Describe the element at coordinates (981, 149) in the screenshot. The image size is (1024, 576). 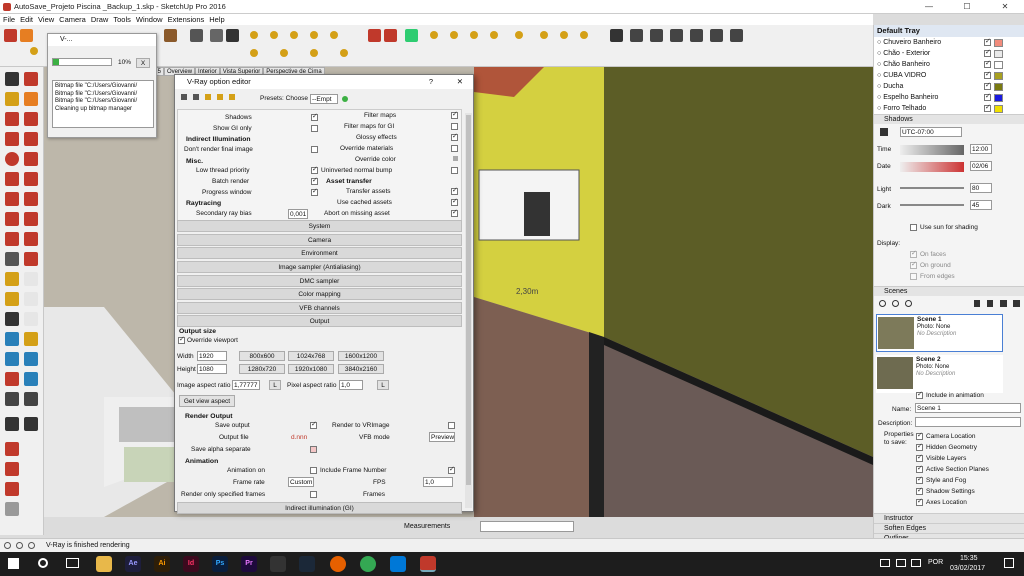
I see `time-input: 12:00` at that location.